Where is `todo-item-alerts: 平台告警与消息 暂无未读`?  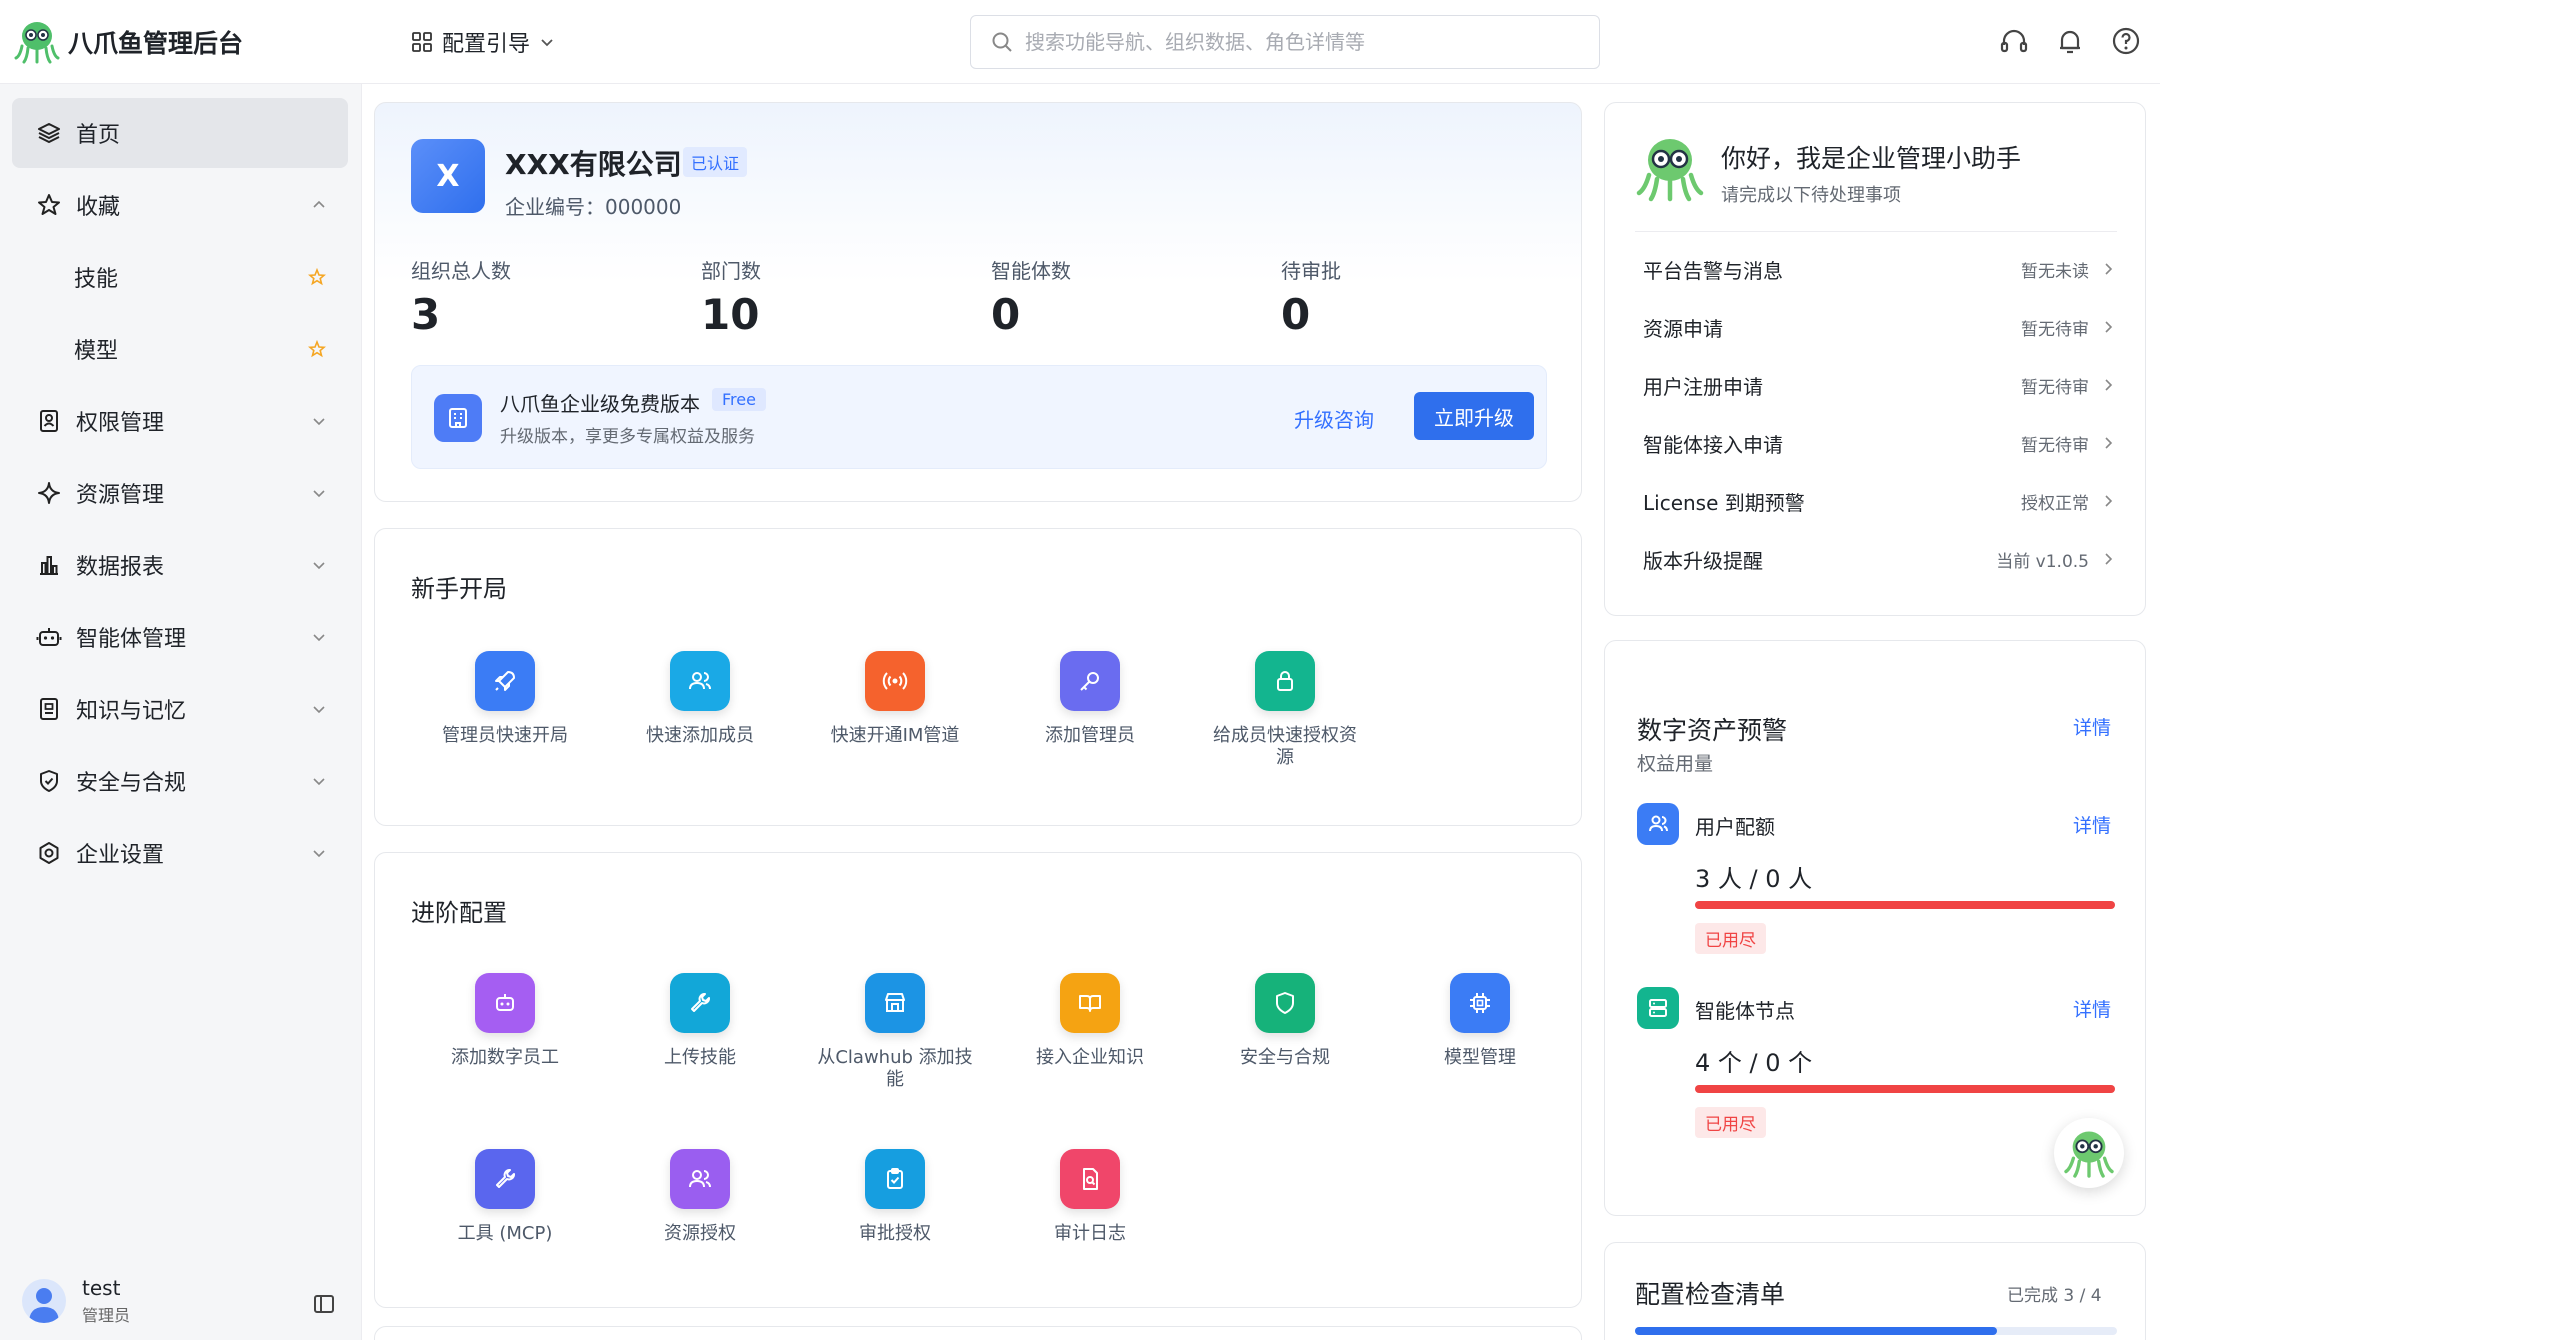 todo-item-alerts: 平台告警与消息 暂无未读 is located at coordinates (1879, 269).